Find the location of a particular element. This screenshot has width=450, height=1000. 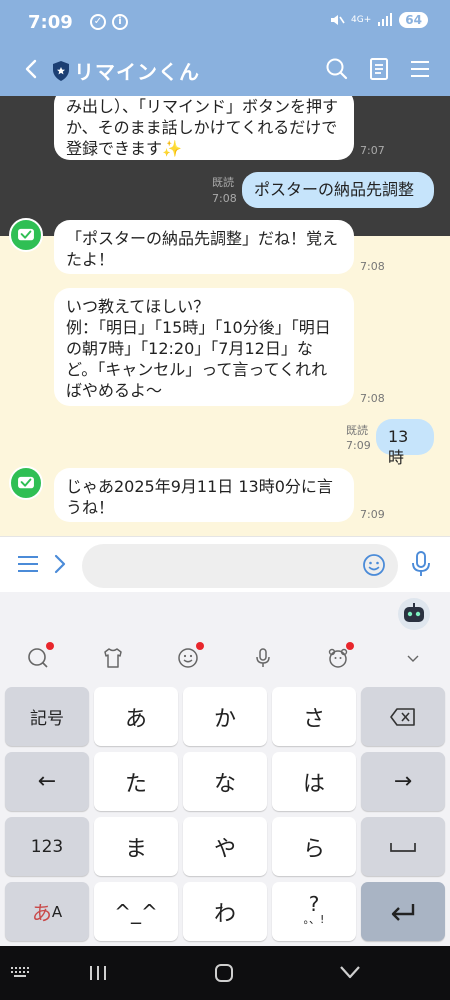

key-ya: や is located at coordinates (225, 846).